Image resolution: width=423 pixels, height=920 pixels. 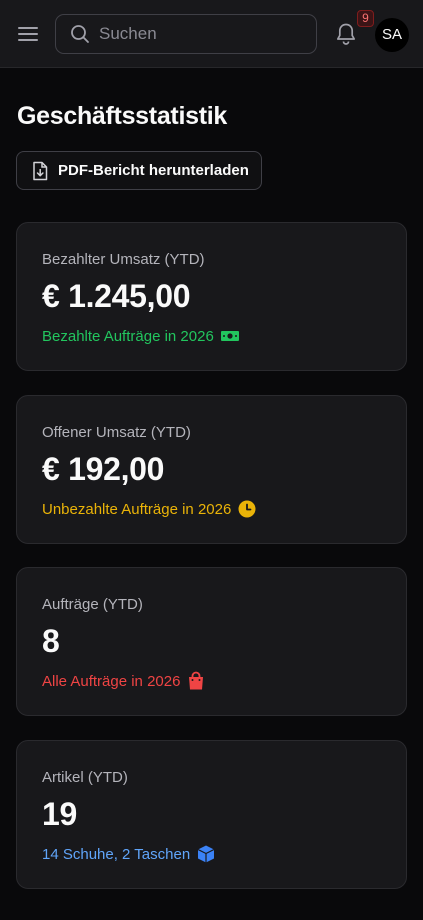 What do you see at coordinates (137, 509) in the screenshot?
I see `stat-card-subtitle: Unbezahlte Aufträge in 2026` at bounding box center [137, 509].